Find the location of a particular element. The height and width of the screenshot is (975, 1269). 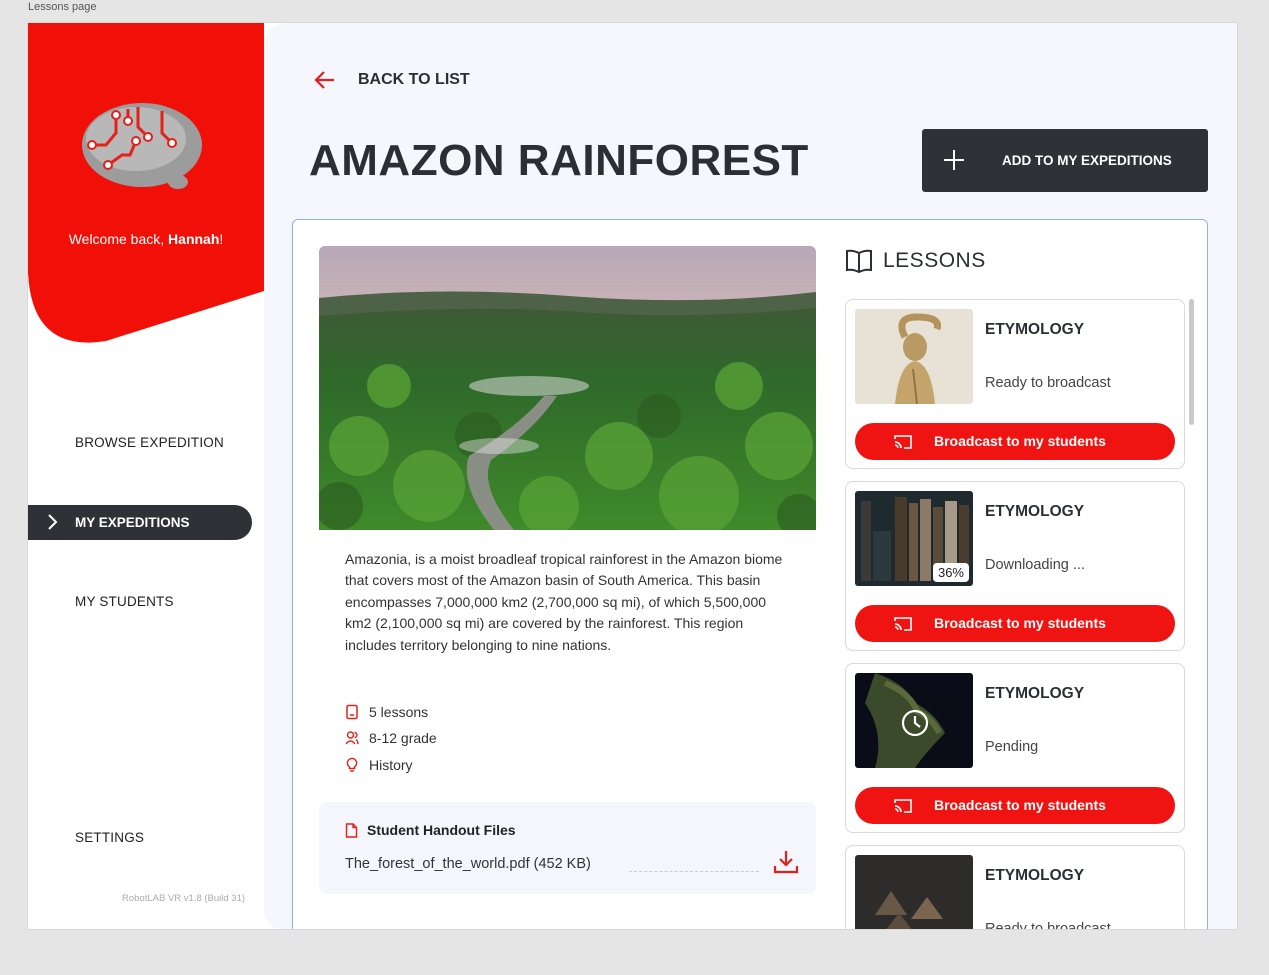

download-progress: 36% is located at coordinates (950, 572).